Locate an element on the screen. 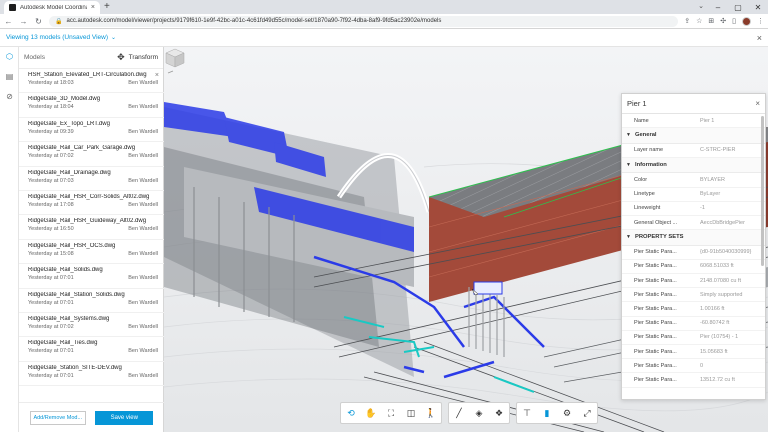  browser-tab: Autodesk Model Coordination × is located at coordinates (52, 7).